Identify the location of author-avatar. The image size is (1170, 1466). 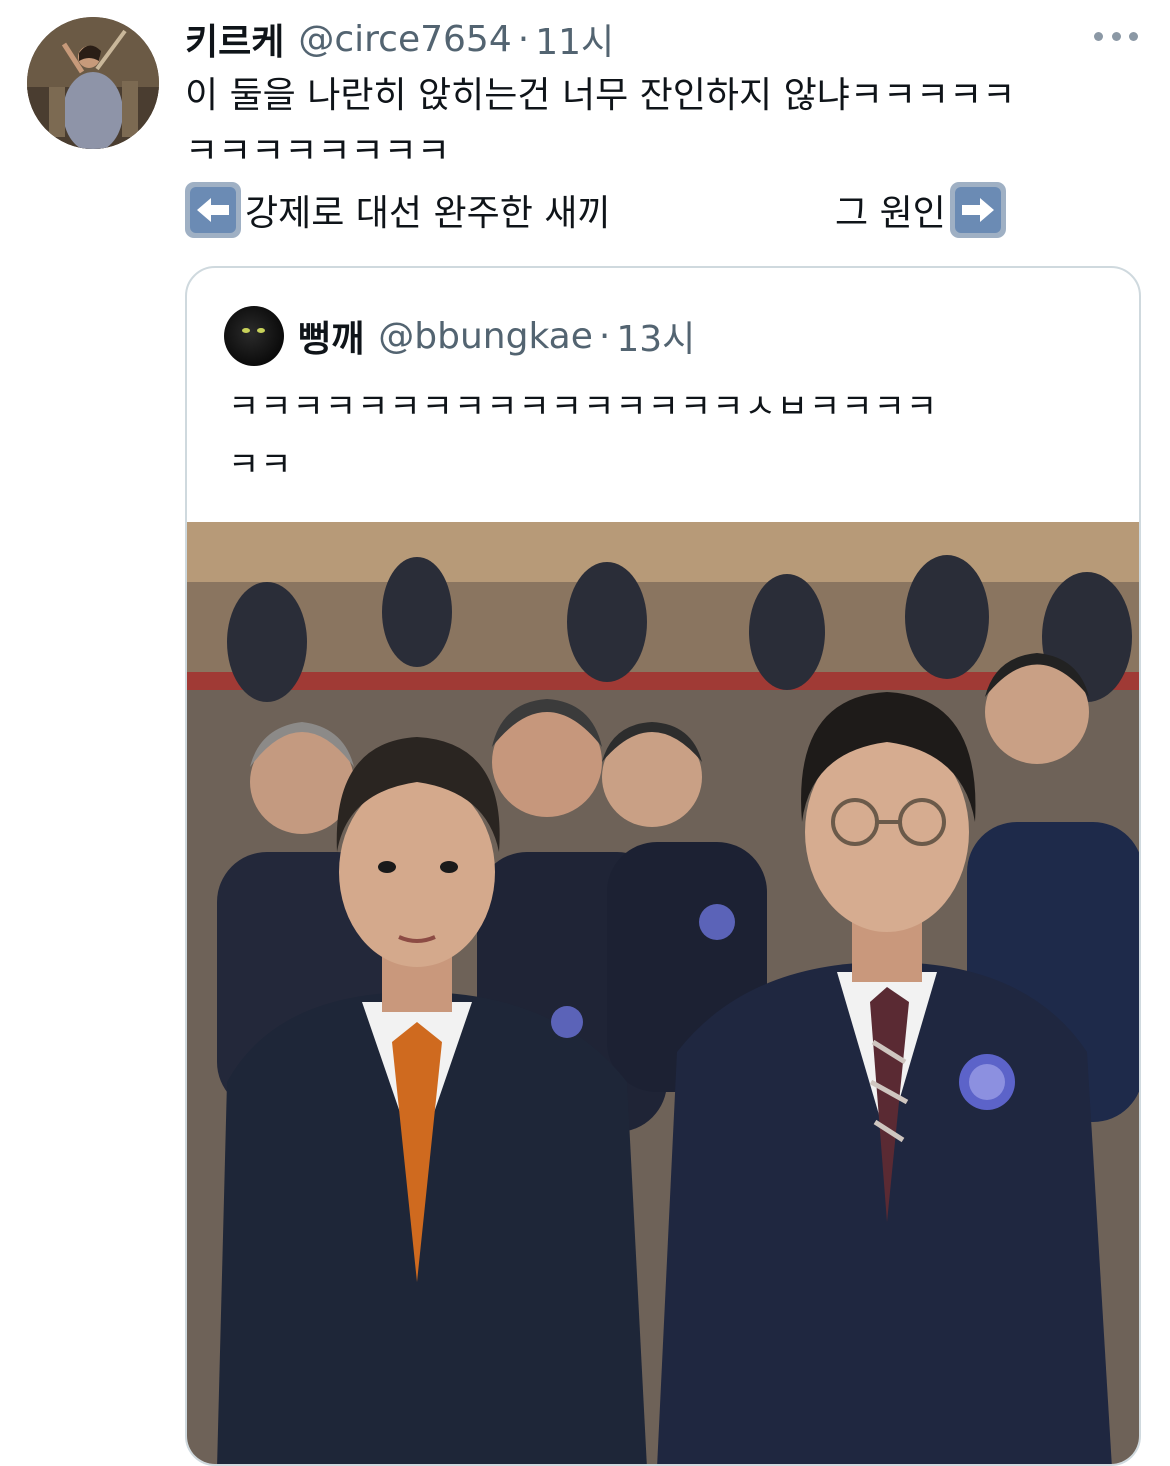
(93, 83).